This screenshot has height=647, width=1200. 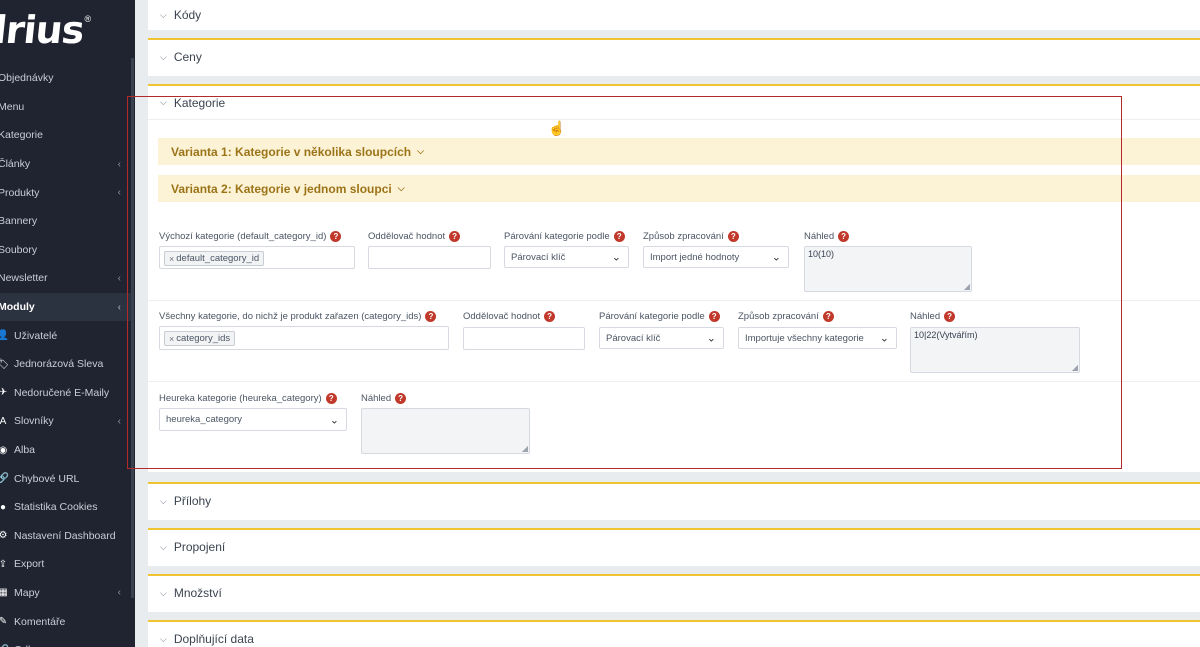 What do you see at coordinates (281, 188) in the screenshot?
I see `variant-2-label: Varianta 2: Kategorie v jednom sloupci` at bounding box center [281, 188].